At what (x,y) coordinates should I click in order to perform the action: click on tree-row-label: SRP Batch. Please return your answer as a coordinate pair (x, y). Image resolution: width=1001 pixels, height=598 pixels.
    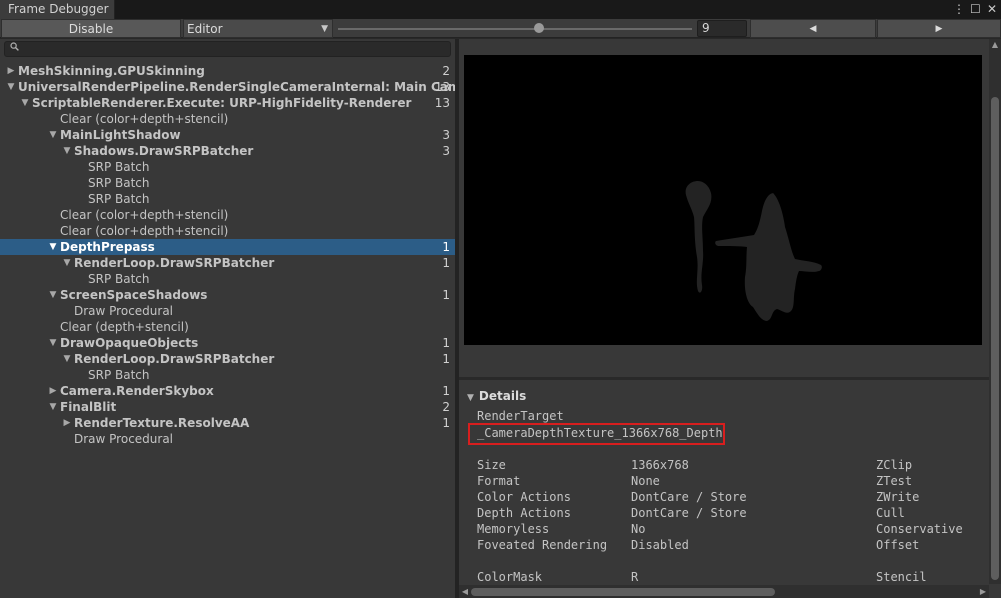
    Looking at the image, I should click on (119, 199).